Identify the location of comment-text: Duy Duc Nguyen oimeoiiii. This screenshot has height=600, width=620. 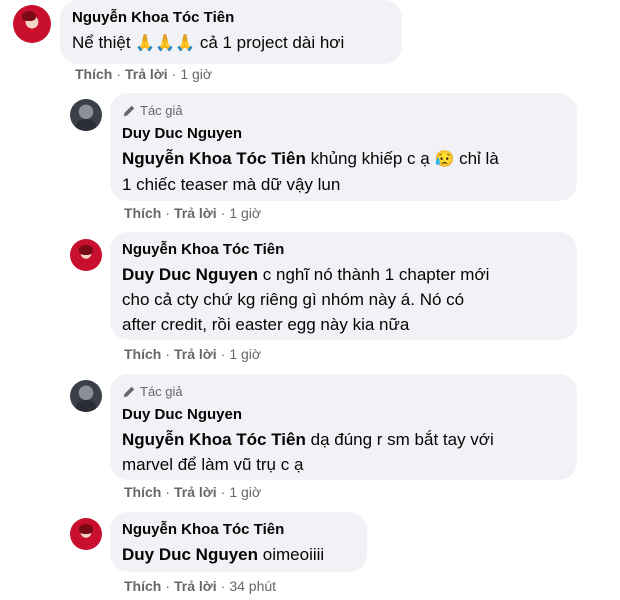
(223, 554).